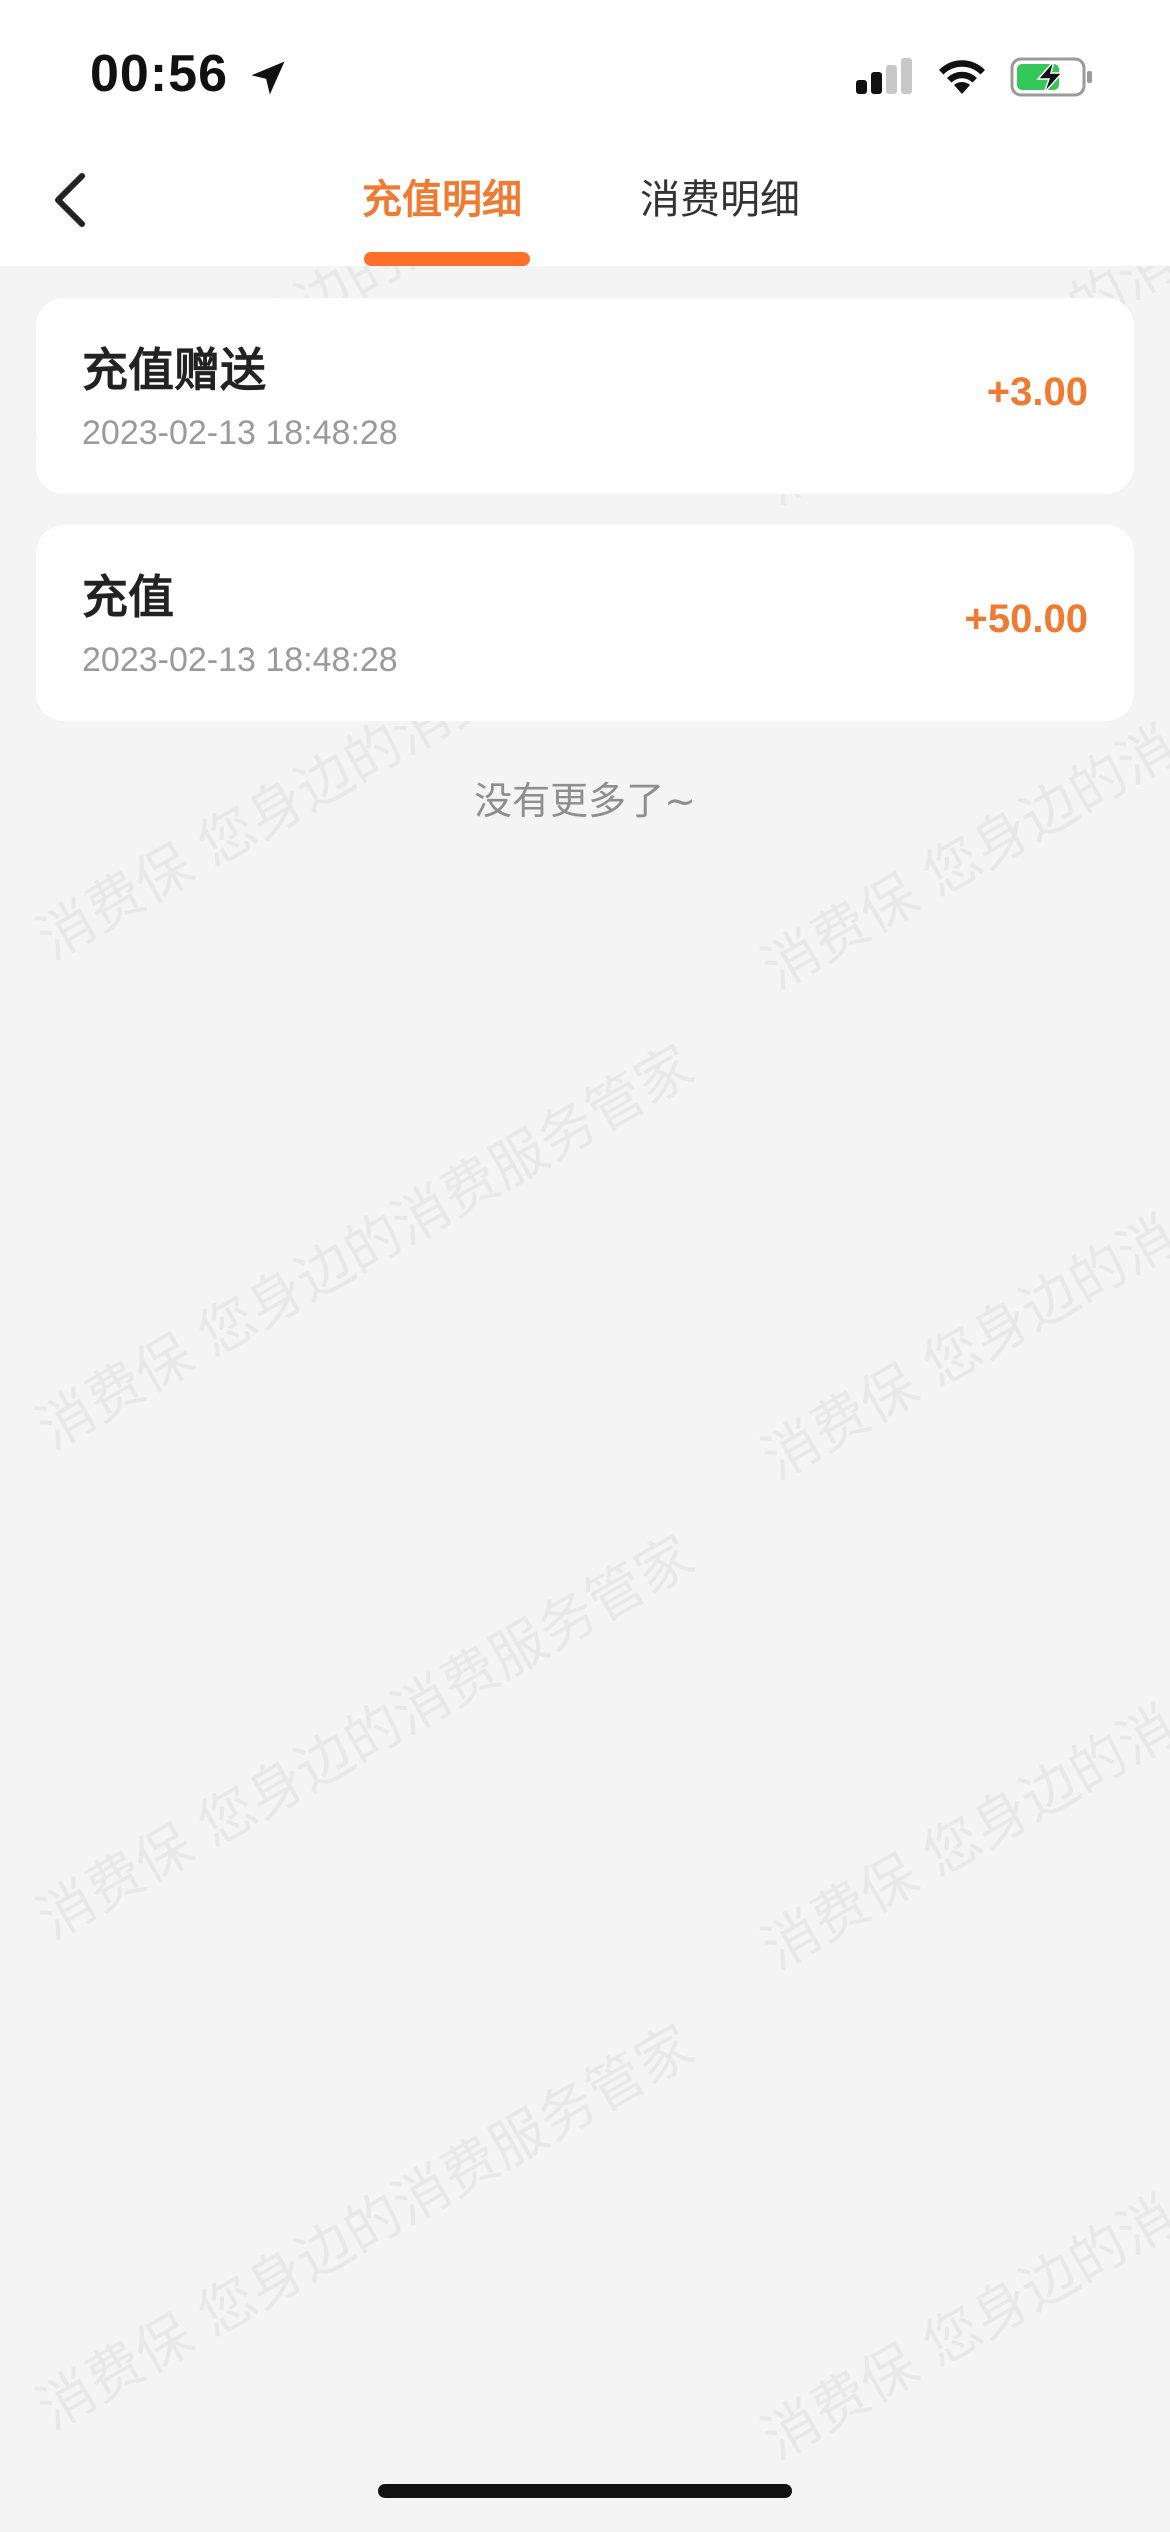  I want to click on tab-recharge-details: 充值明细, so click(442, 200).